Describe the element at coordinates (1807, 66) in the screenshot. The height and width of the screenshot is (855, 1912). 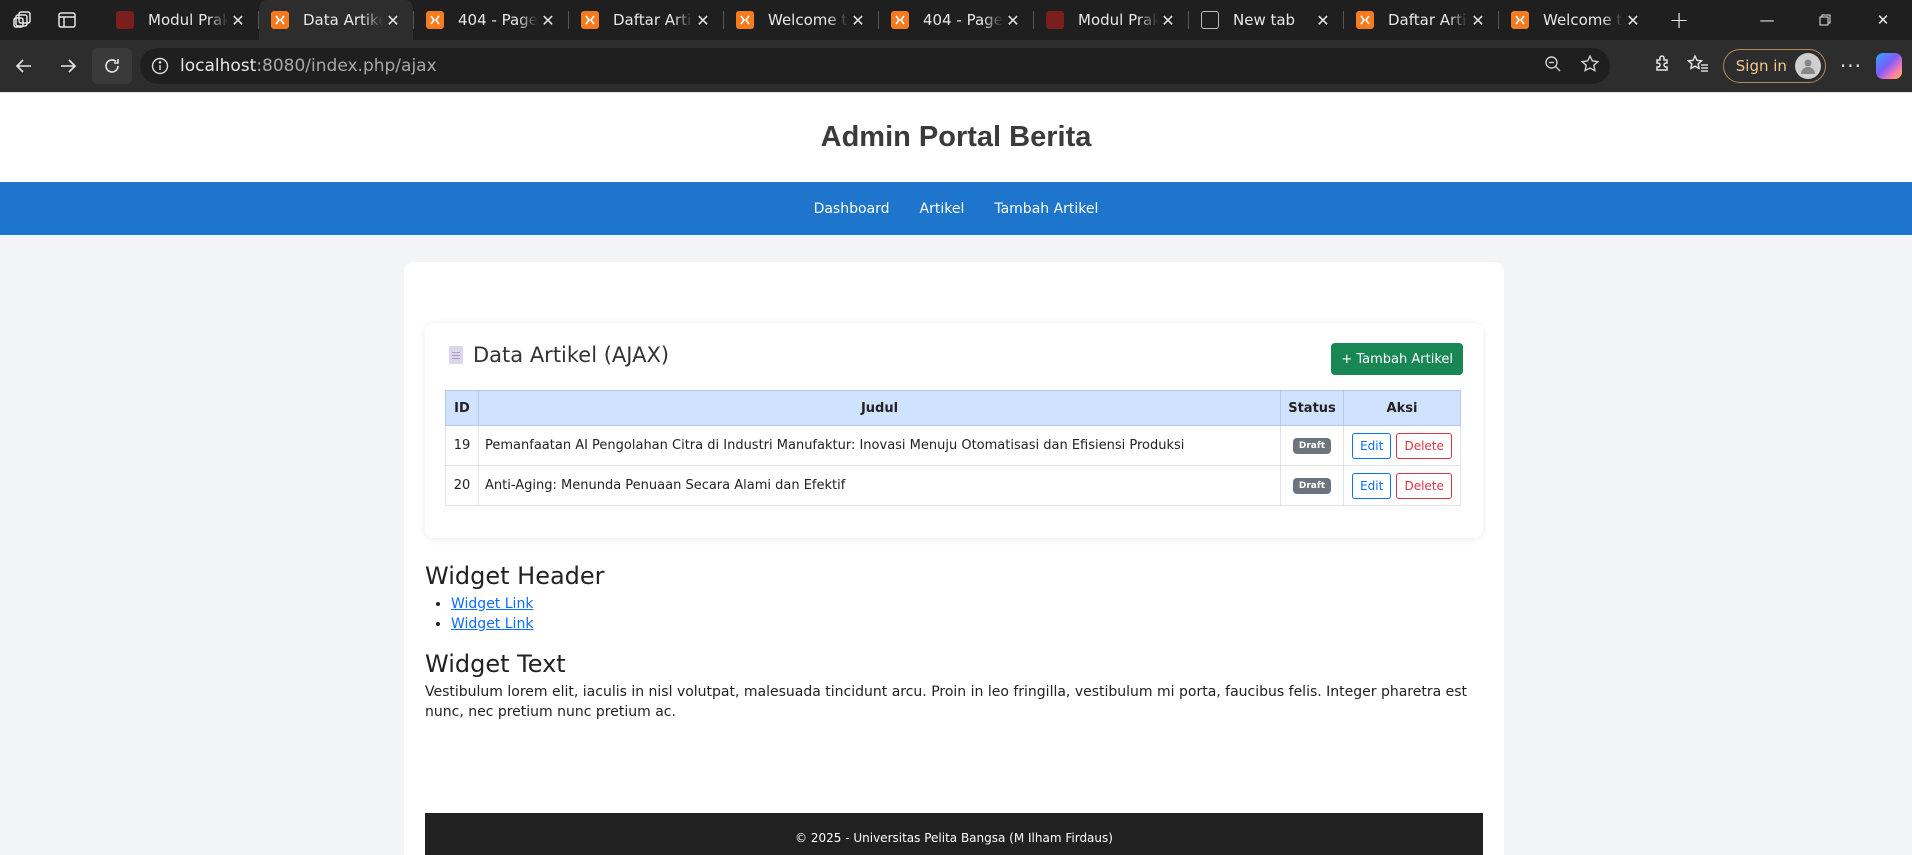
I see `avatar-icon` at that location.